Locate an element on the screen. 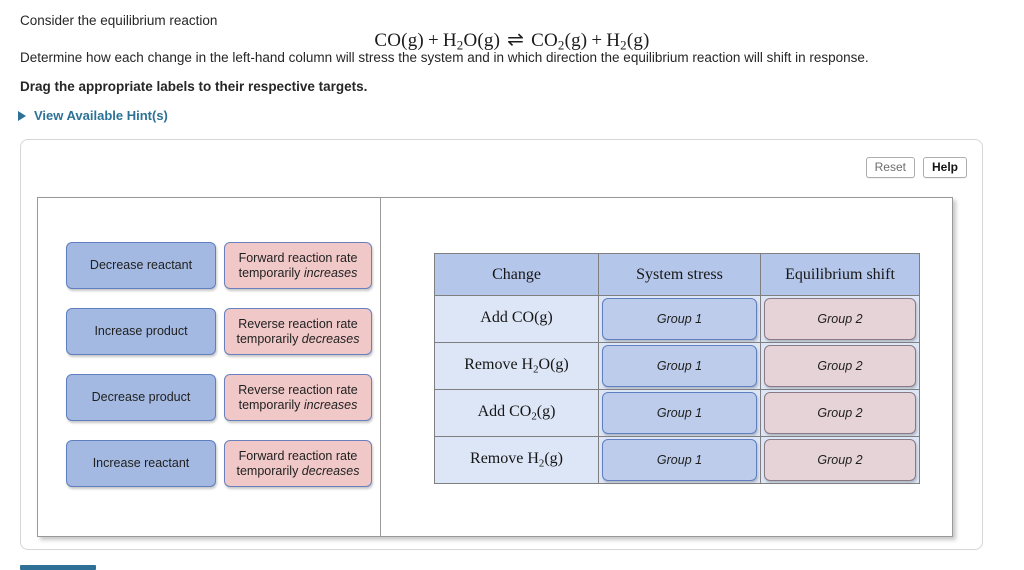 The image size is (1024, 570). column-header-system-stress: System stress is located at coordinates (679, 274).